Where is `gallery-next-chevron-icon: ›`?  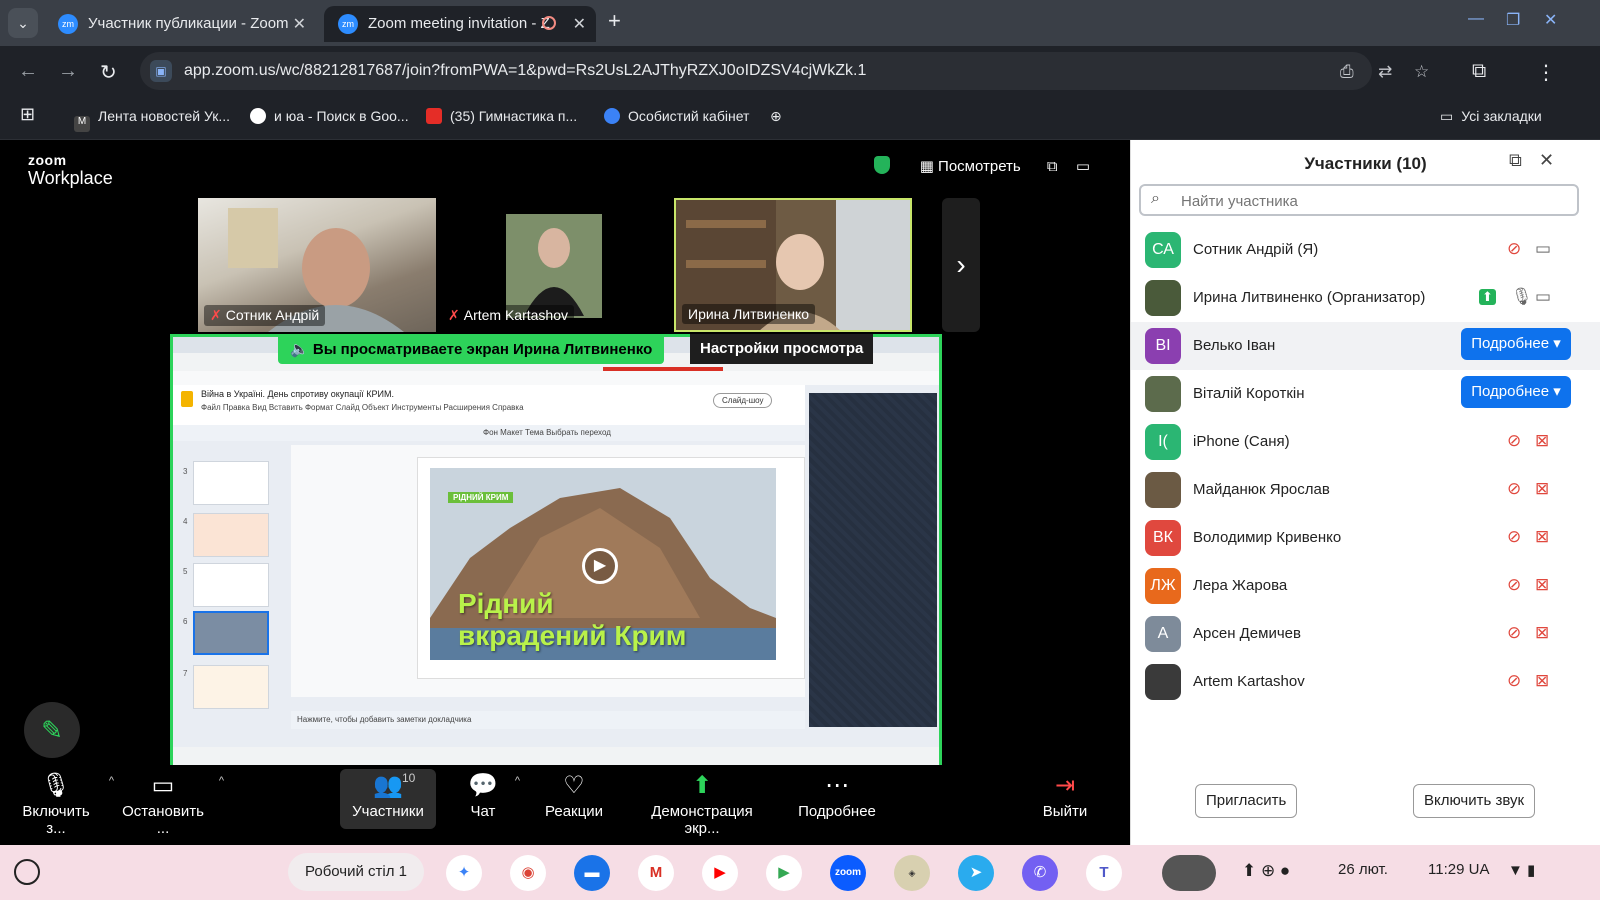 gallery-next-chevron-icon: › is located at coordinates (961, 265).